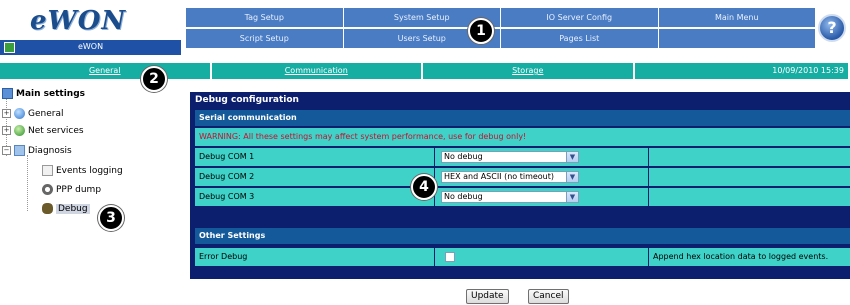 This screenshot has width=850, height=305. I want to click on tree-item-main-settings: Main settings, so click(43, 94).